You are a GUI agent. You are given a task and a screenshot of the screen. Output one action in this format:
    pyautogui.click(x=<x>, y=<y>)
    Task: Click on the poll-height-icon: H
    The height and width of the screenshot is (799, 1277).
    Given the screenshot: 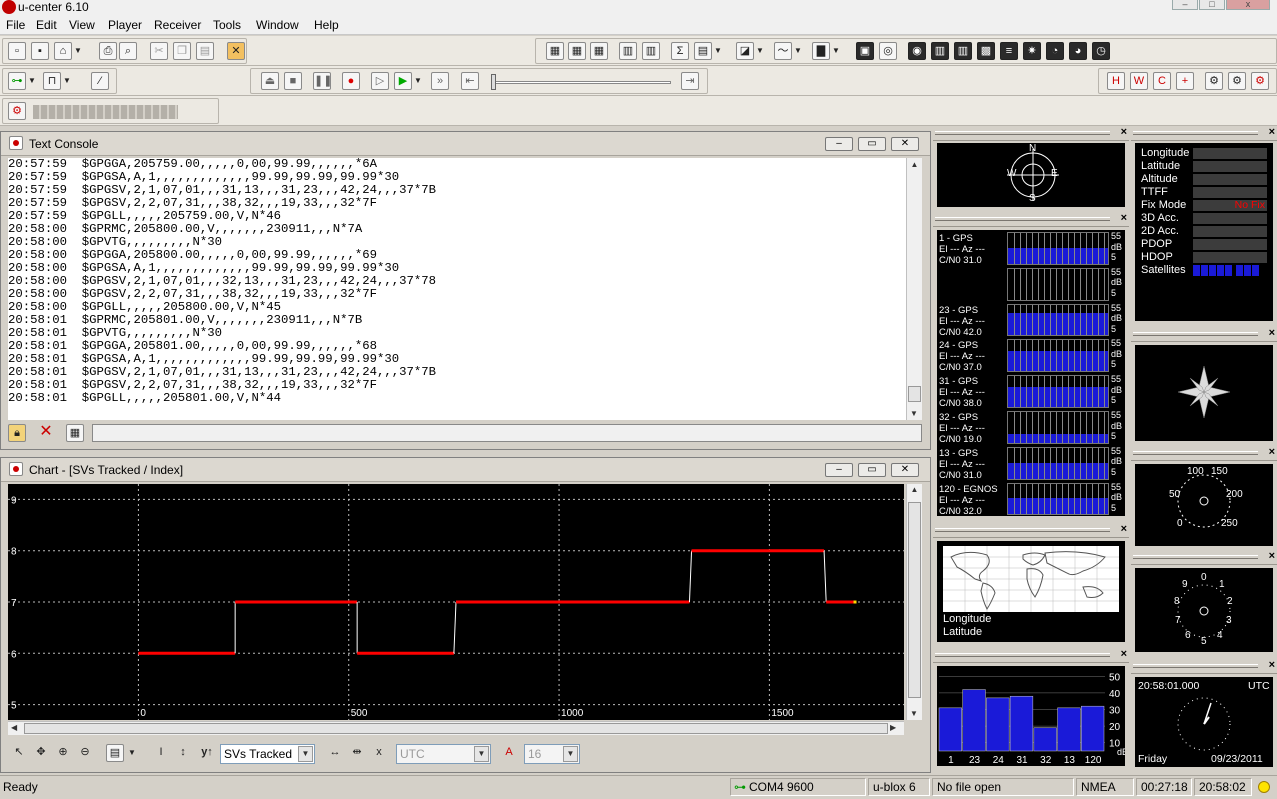 What is the action you would take?
    pyautogui.click(x=1116, y=81)
    